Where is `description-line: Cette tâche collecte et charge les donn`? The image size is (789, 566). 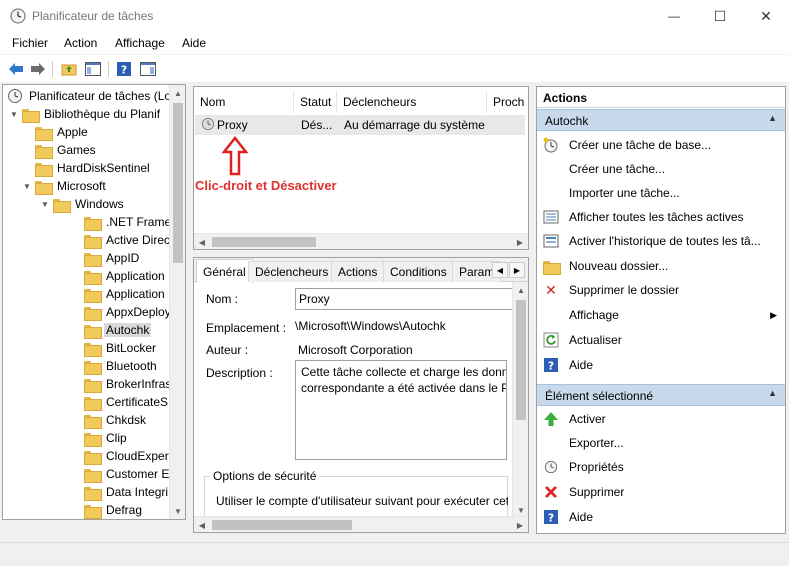
description-line: Cette tâche collecte et charge les donn is located at coordinates (404, 372).